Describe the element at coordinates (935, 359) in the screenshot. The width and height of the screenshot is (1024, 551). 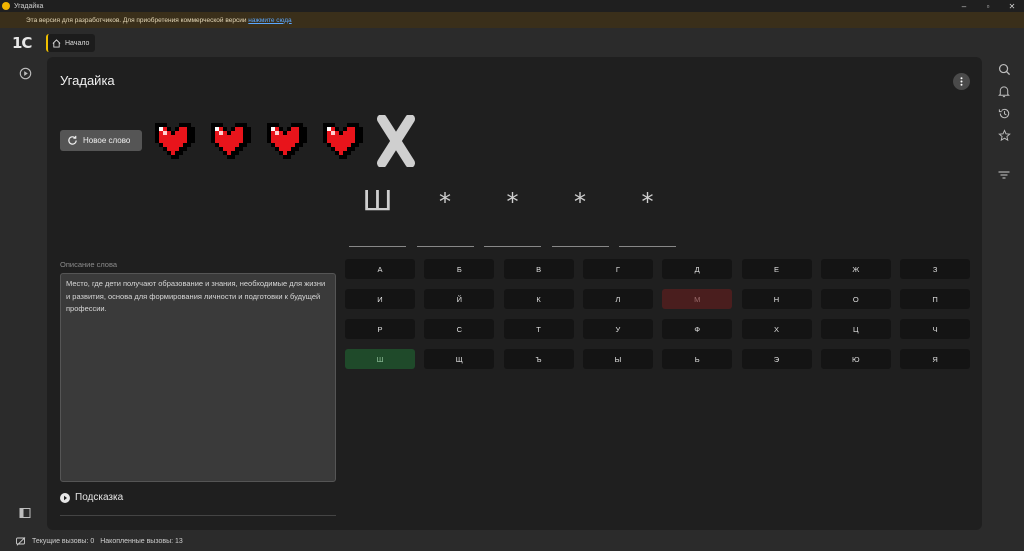
I see `letter-key: Я` at that location.